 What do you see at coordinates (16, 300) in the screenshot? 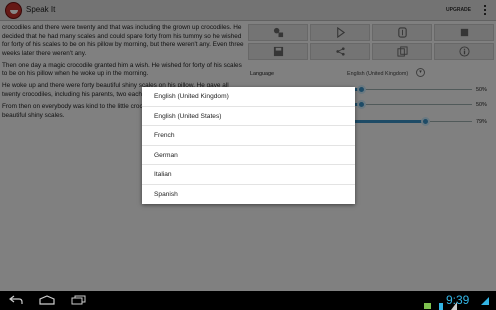
I see `back-icon` at bounding box center [16, 300].